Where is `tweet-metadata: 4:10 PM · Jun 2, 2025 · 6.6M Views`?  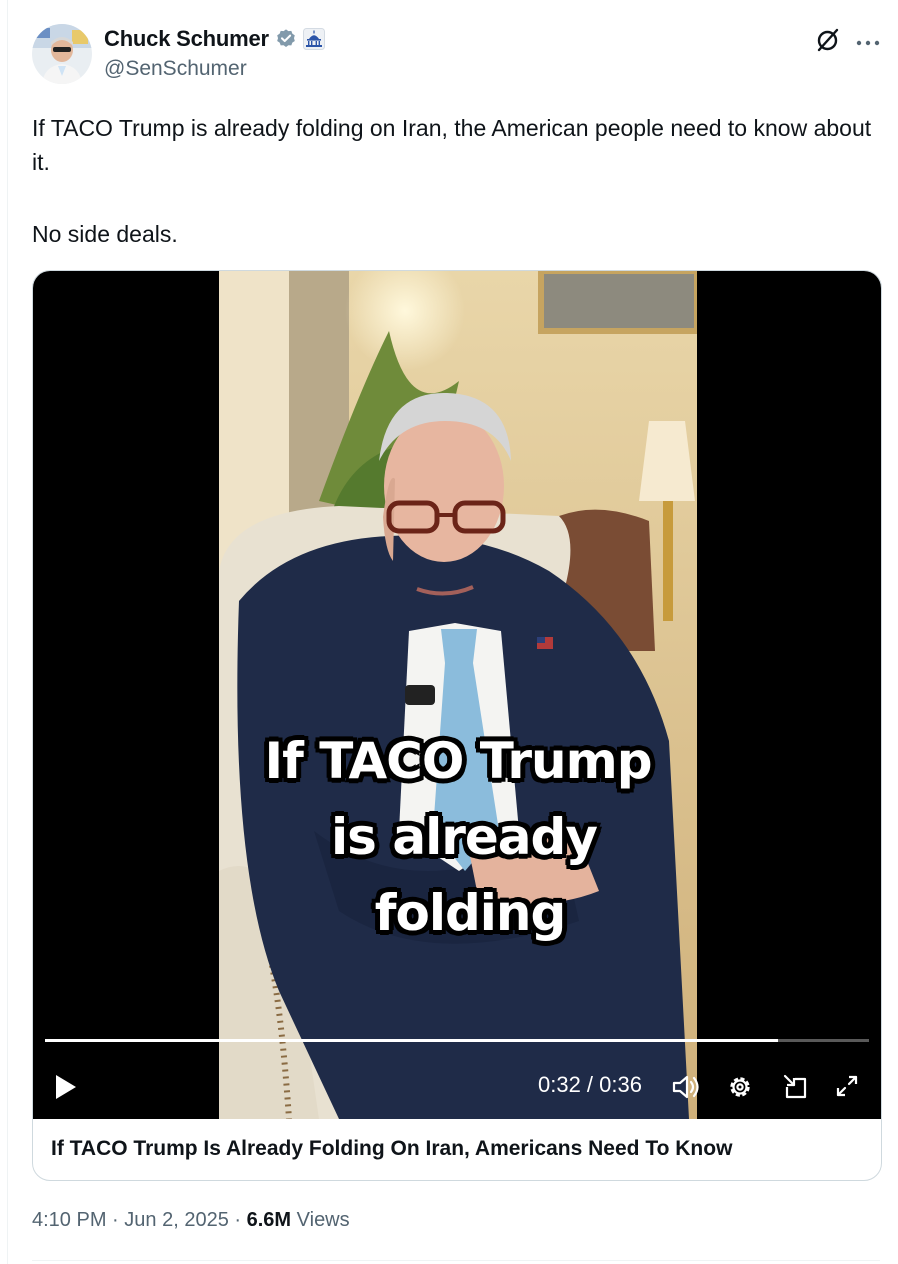
tweet-metadata: 4:10 PM · Jun 2, 2025 · 6.6M Views is located at coordinates (191, 1220).